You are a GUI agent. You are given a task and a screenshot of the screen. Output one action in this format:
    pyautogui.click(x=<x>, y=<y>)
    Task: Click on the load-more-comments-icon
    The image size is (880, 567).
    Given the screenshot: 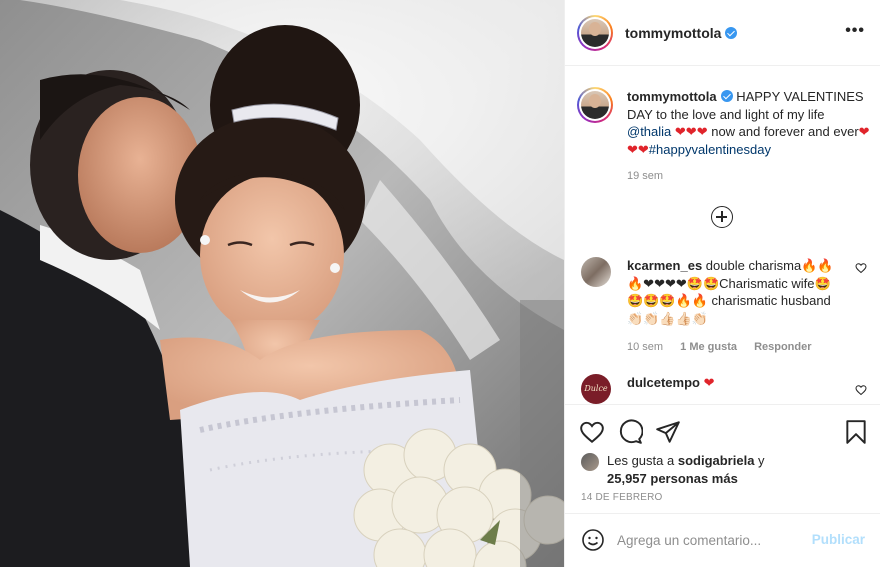 What is the action you would take?
    pyautogui.click(x=722, y=217)
    